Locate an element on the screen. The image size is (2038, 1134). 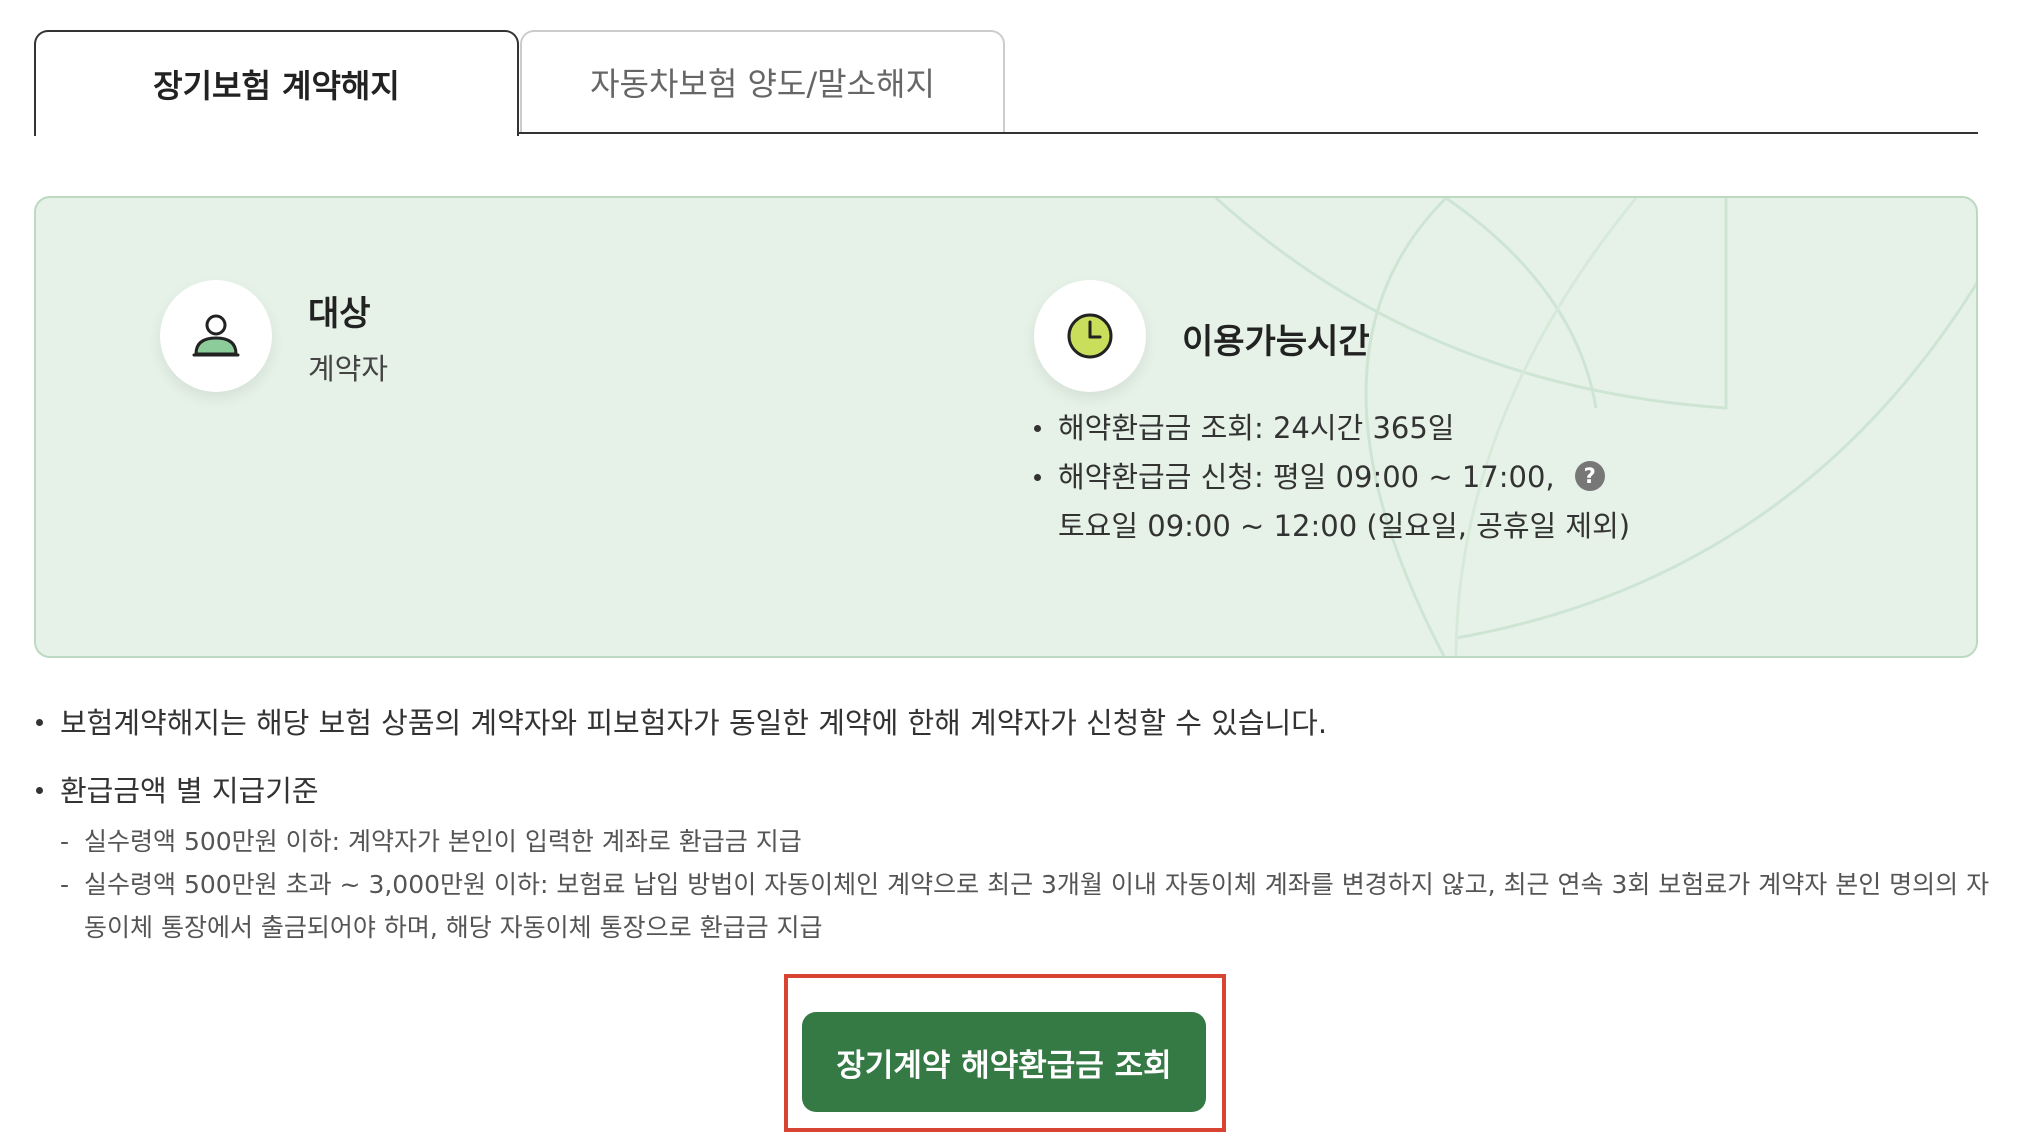
clock-icon is located at coordinates (1090, 336).